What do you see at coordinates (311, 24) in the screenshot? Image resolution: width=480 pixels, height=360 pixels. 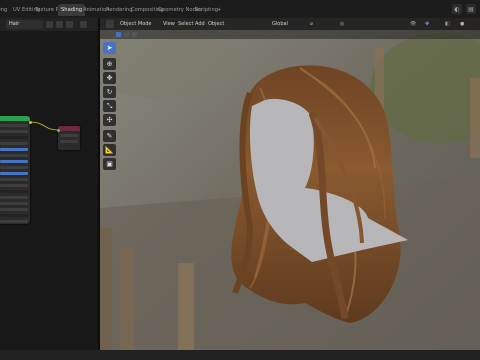 I see `snapping-icon: ⌀` at bounding box center [311, 24].